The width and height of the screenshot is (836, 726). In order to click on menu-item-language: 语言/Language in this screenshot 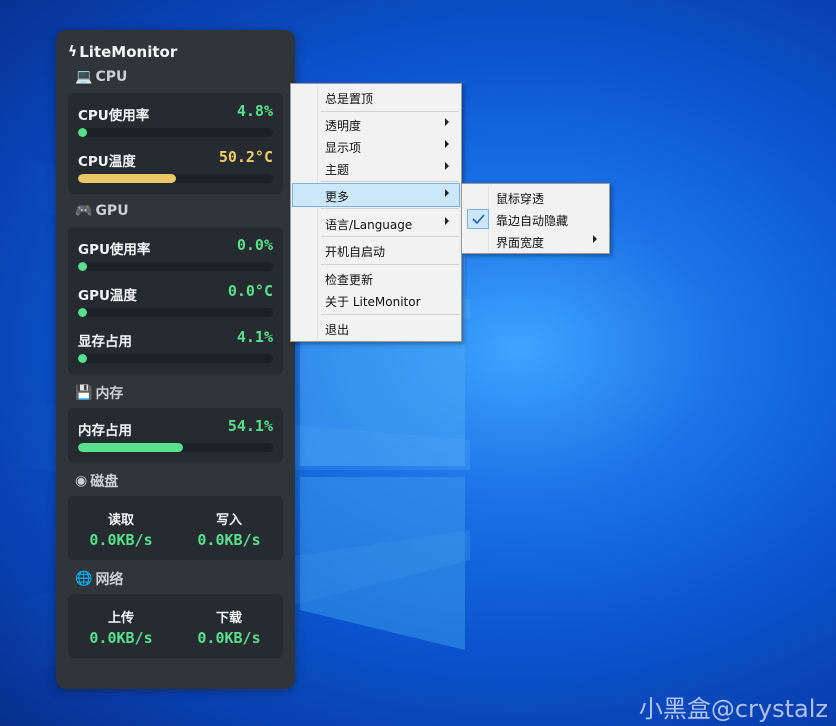, I will do `click(376, 223)`.